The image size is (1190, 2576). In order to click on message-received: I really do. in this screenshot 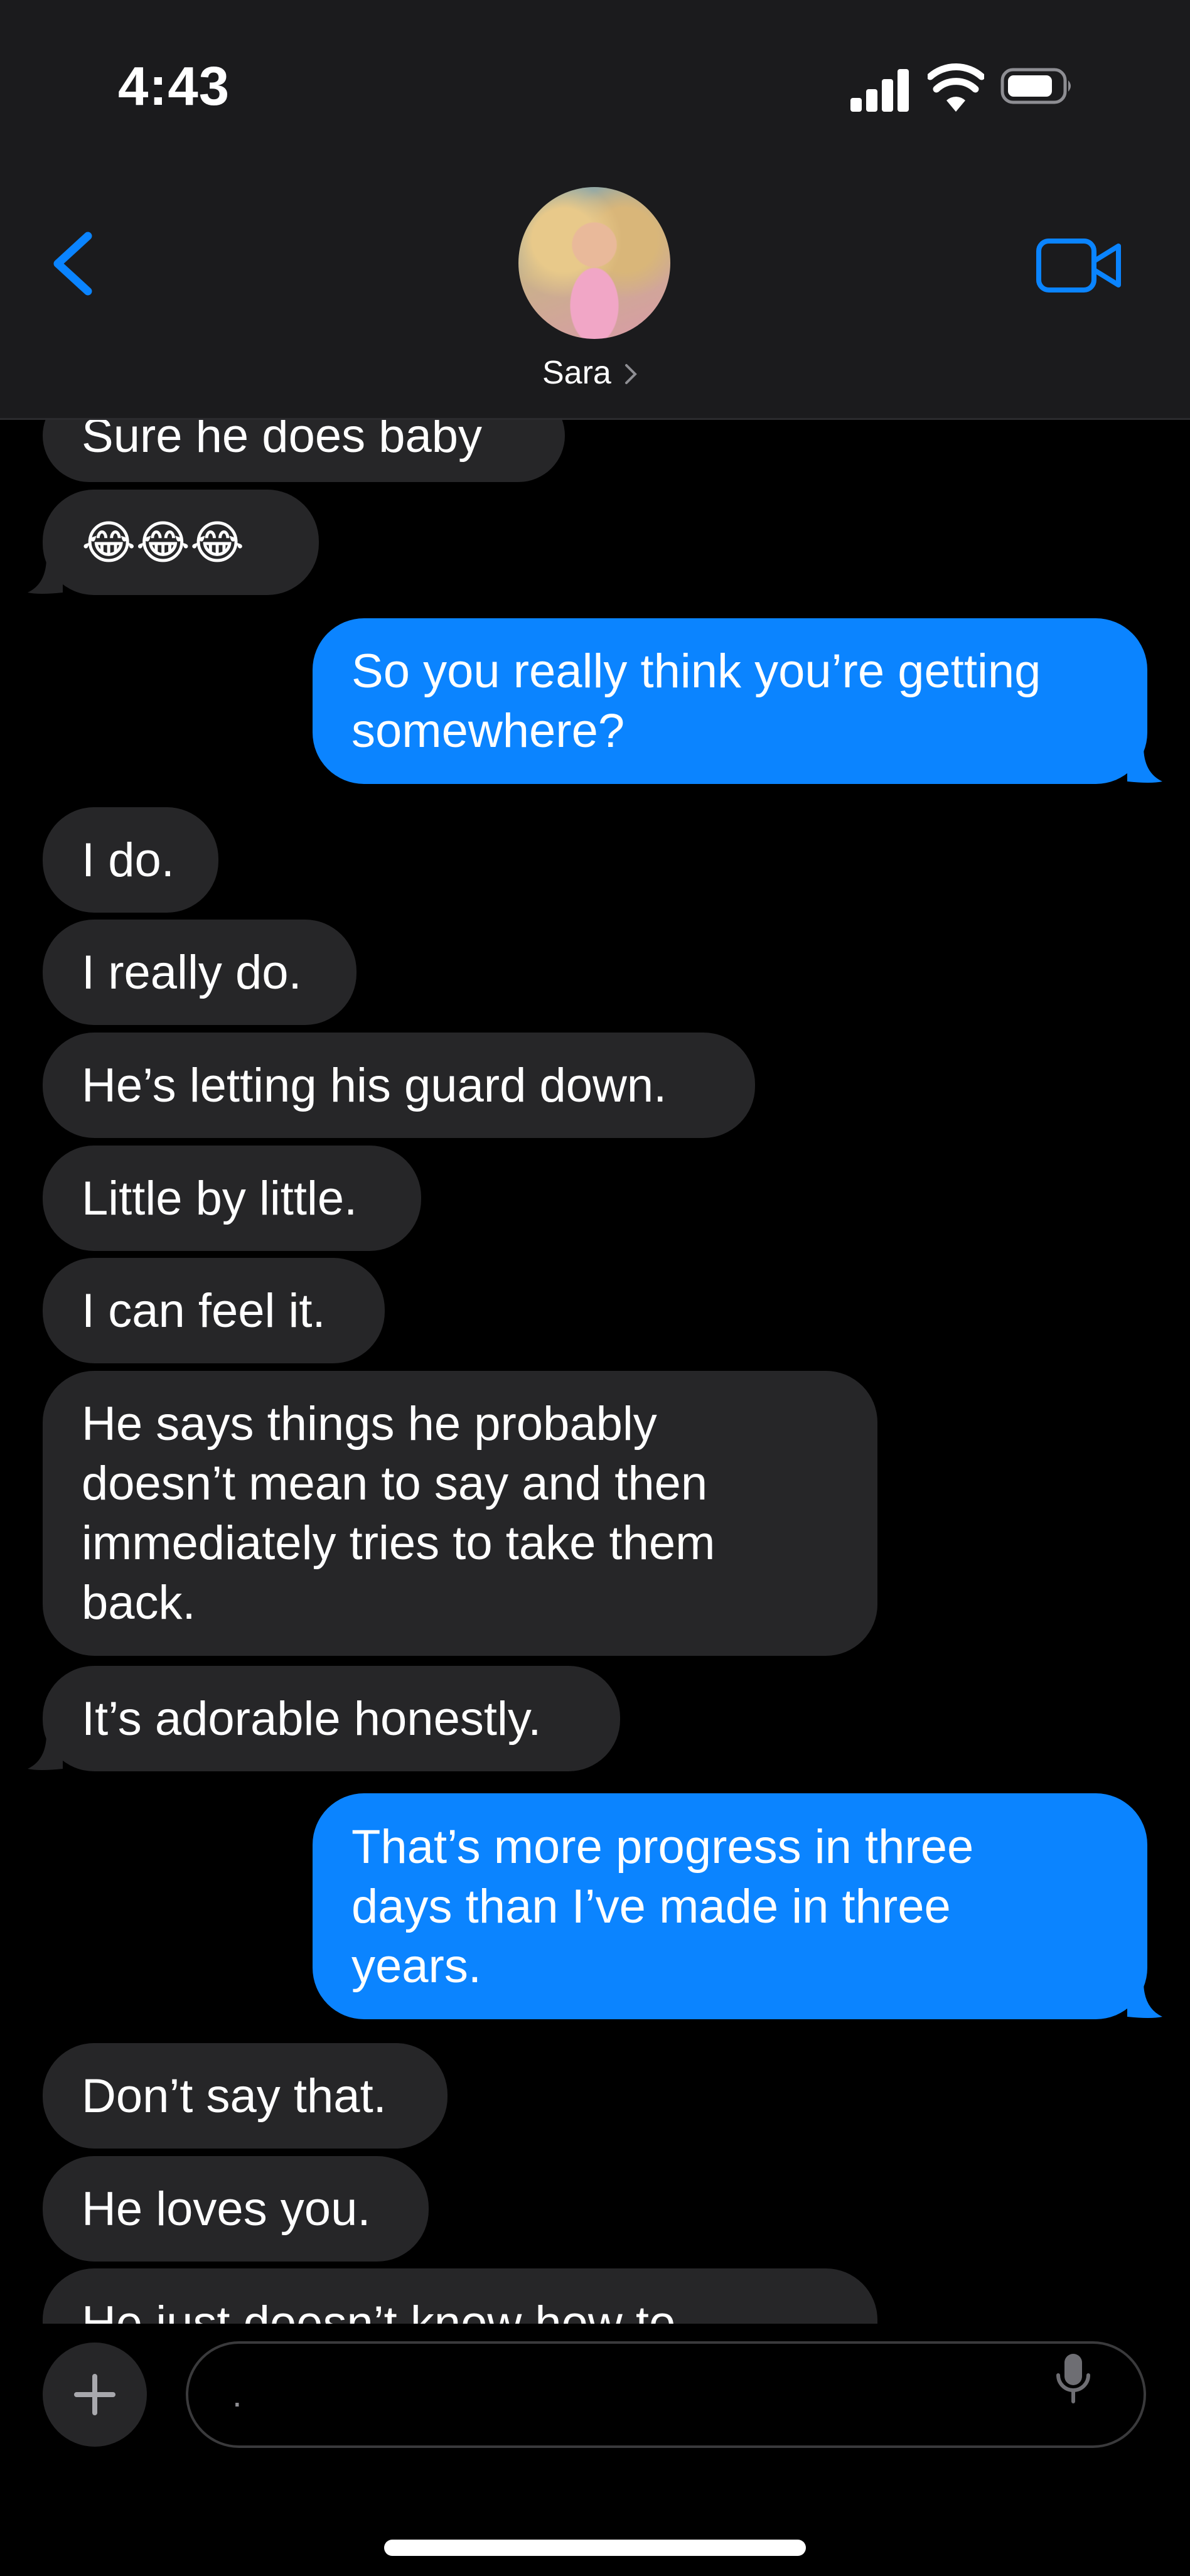, I will do `click(199, 972)`.